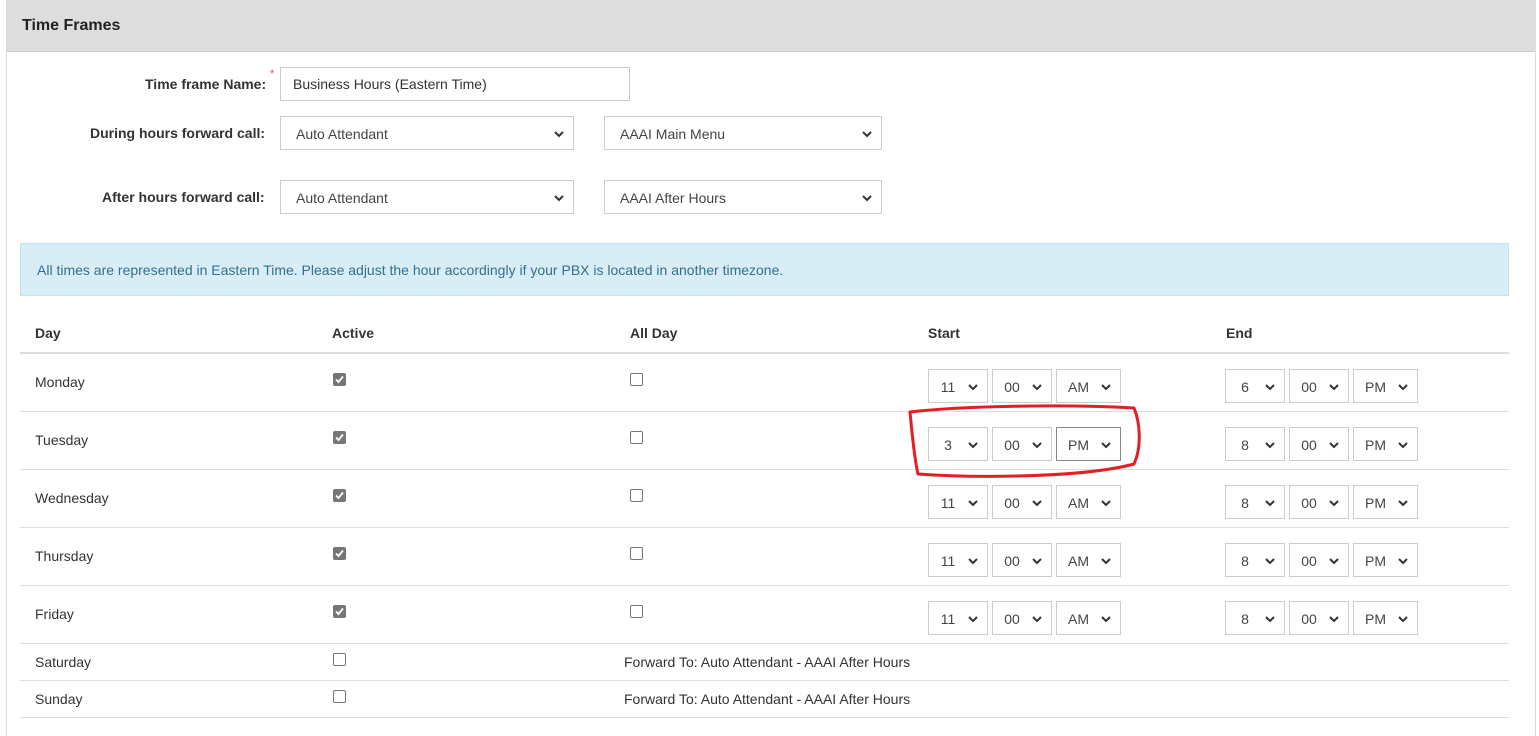  What do you see at coordinates (948, 445) in the screenshot?
I see `select-value: 3` at bounding box center [948, 445].